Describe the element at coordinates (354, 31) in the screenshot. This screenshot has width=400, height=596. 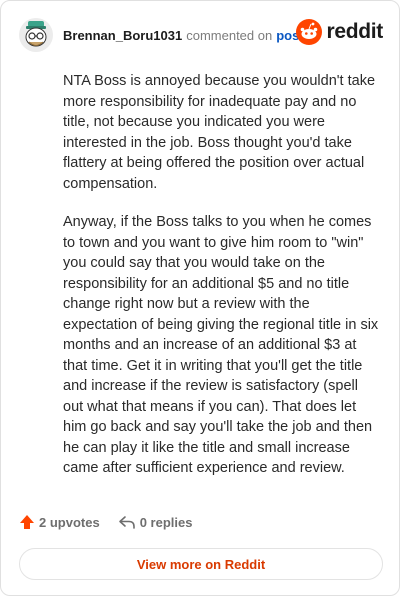
I see `reddit-wordmark: reddit` at that location.